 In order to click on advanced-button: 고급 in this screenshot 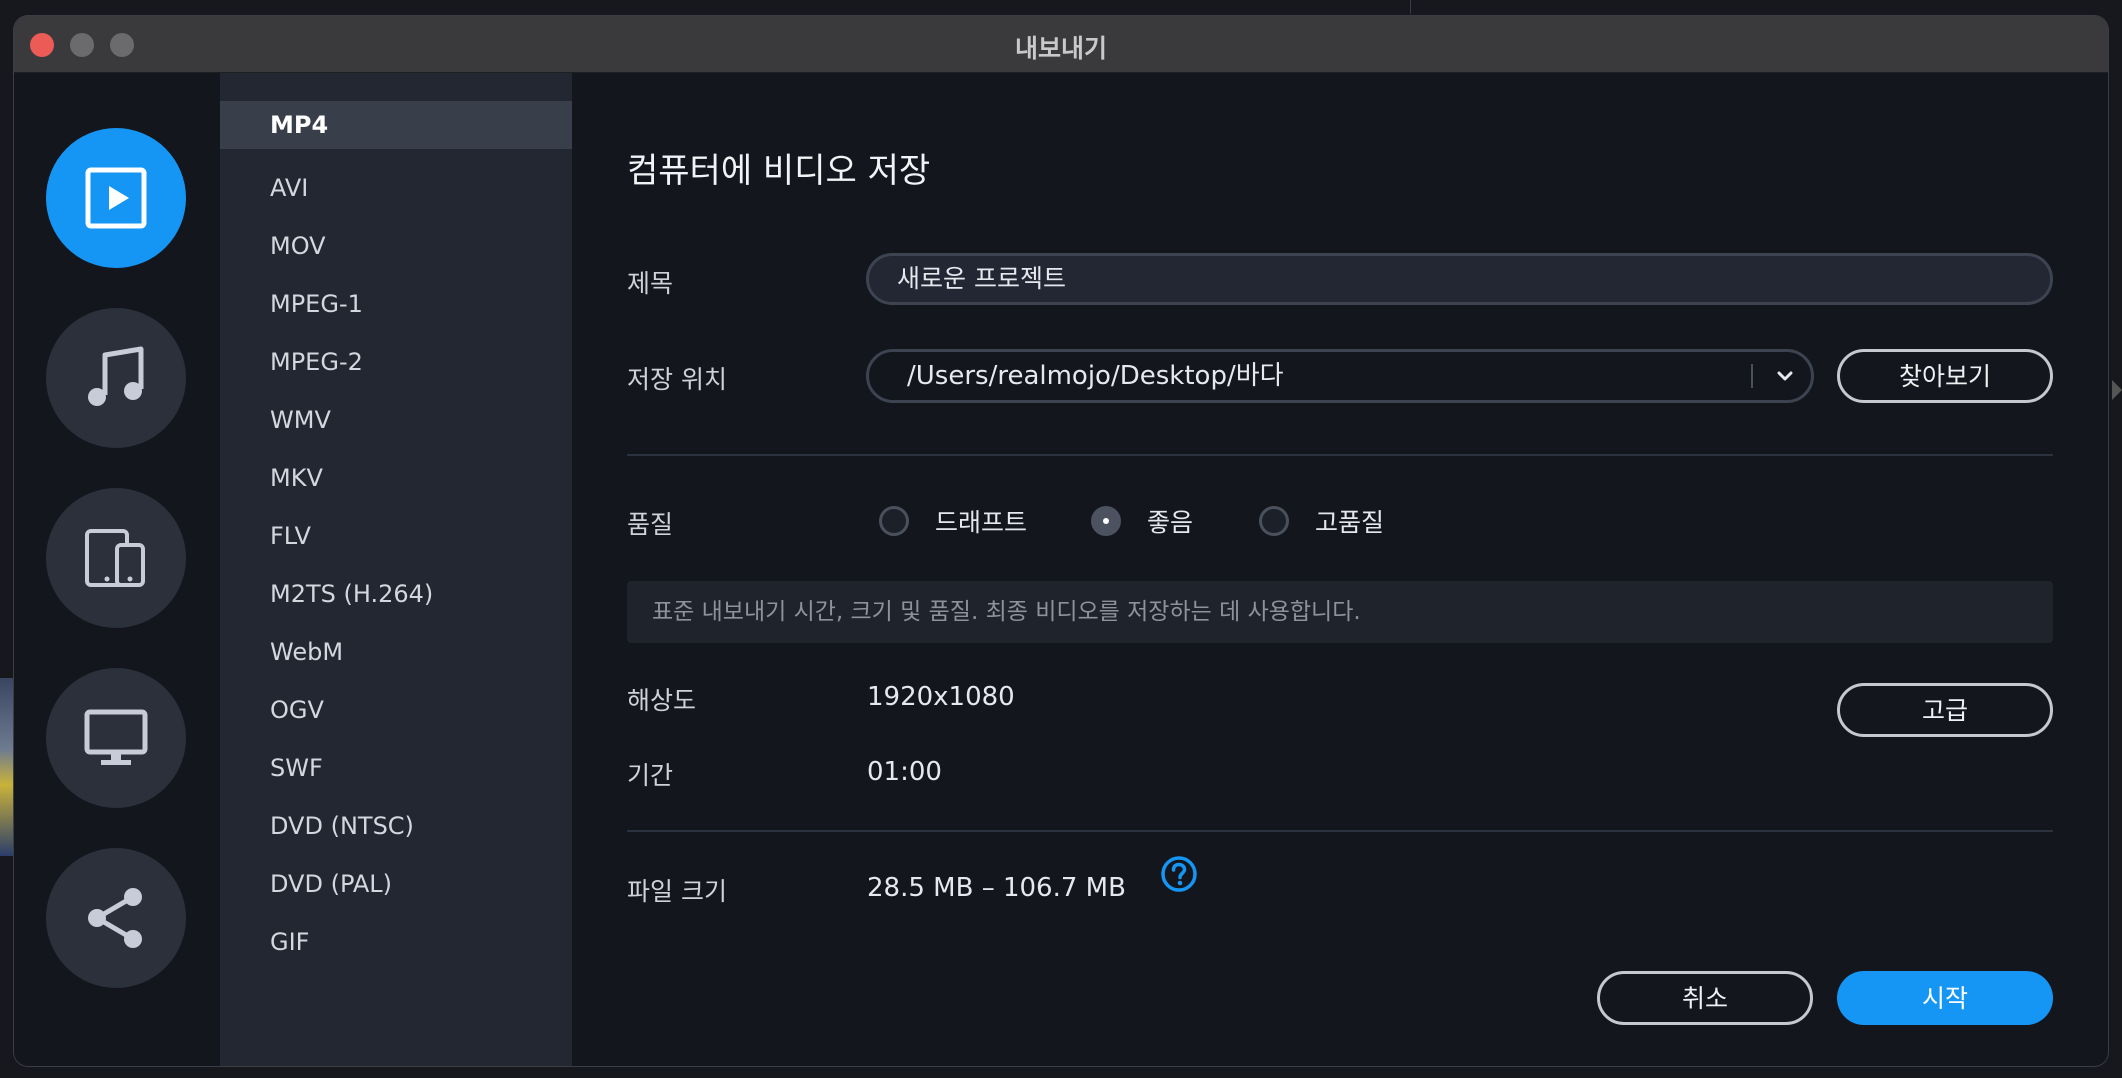, I will do `click(1945, 710)`.